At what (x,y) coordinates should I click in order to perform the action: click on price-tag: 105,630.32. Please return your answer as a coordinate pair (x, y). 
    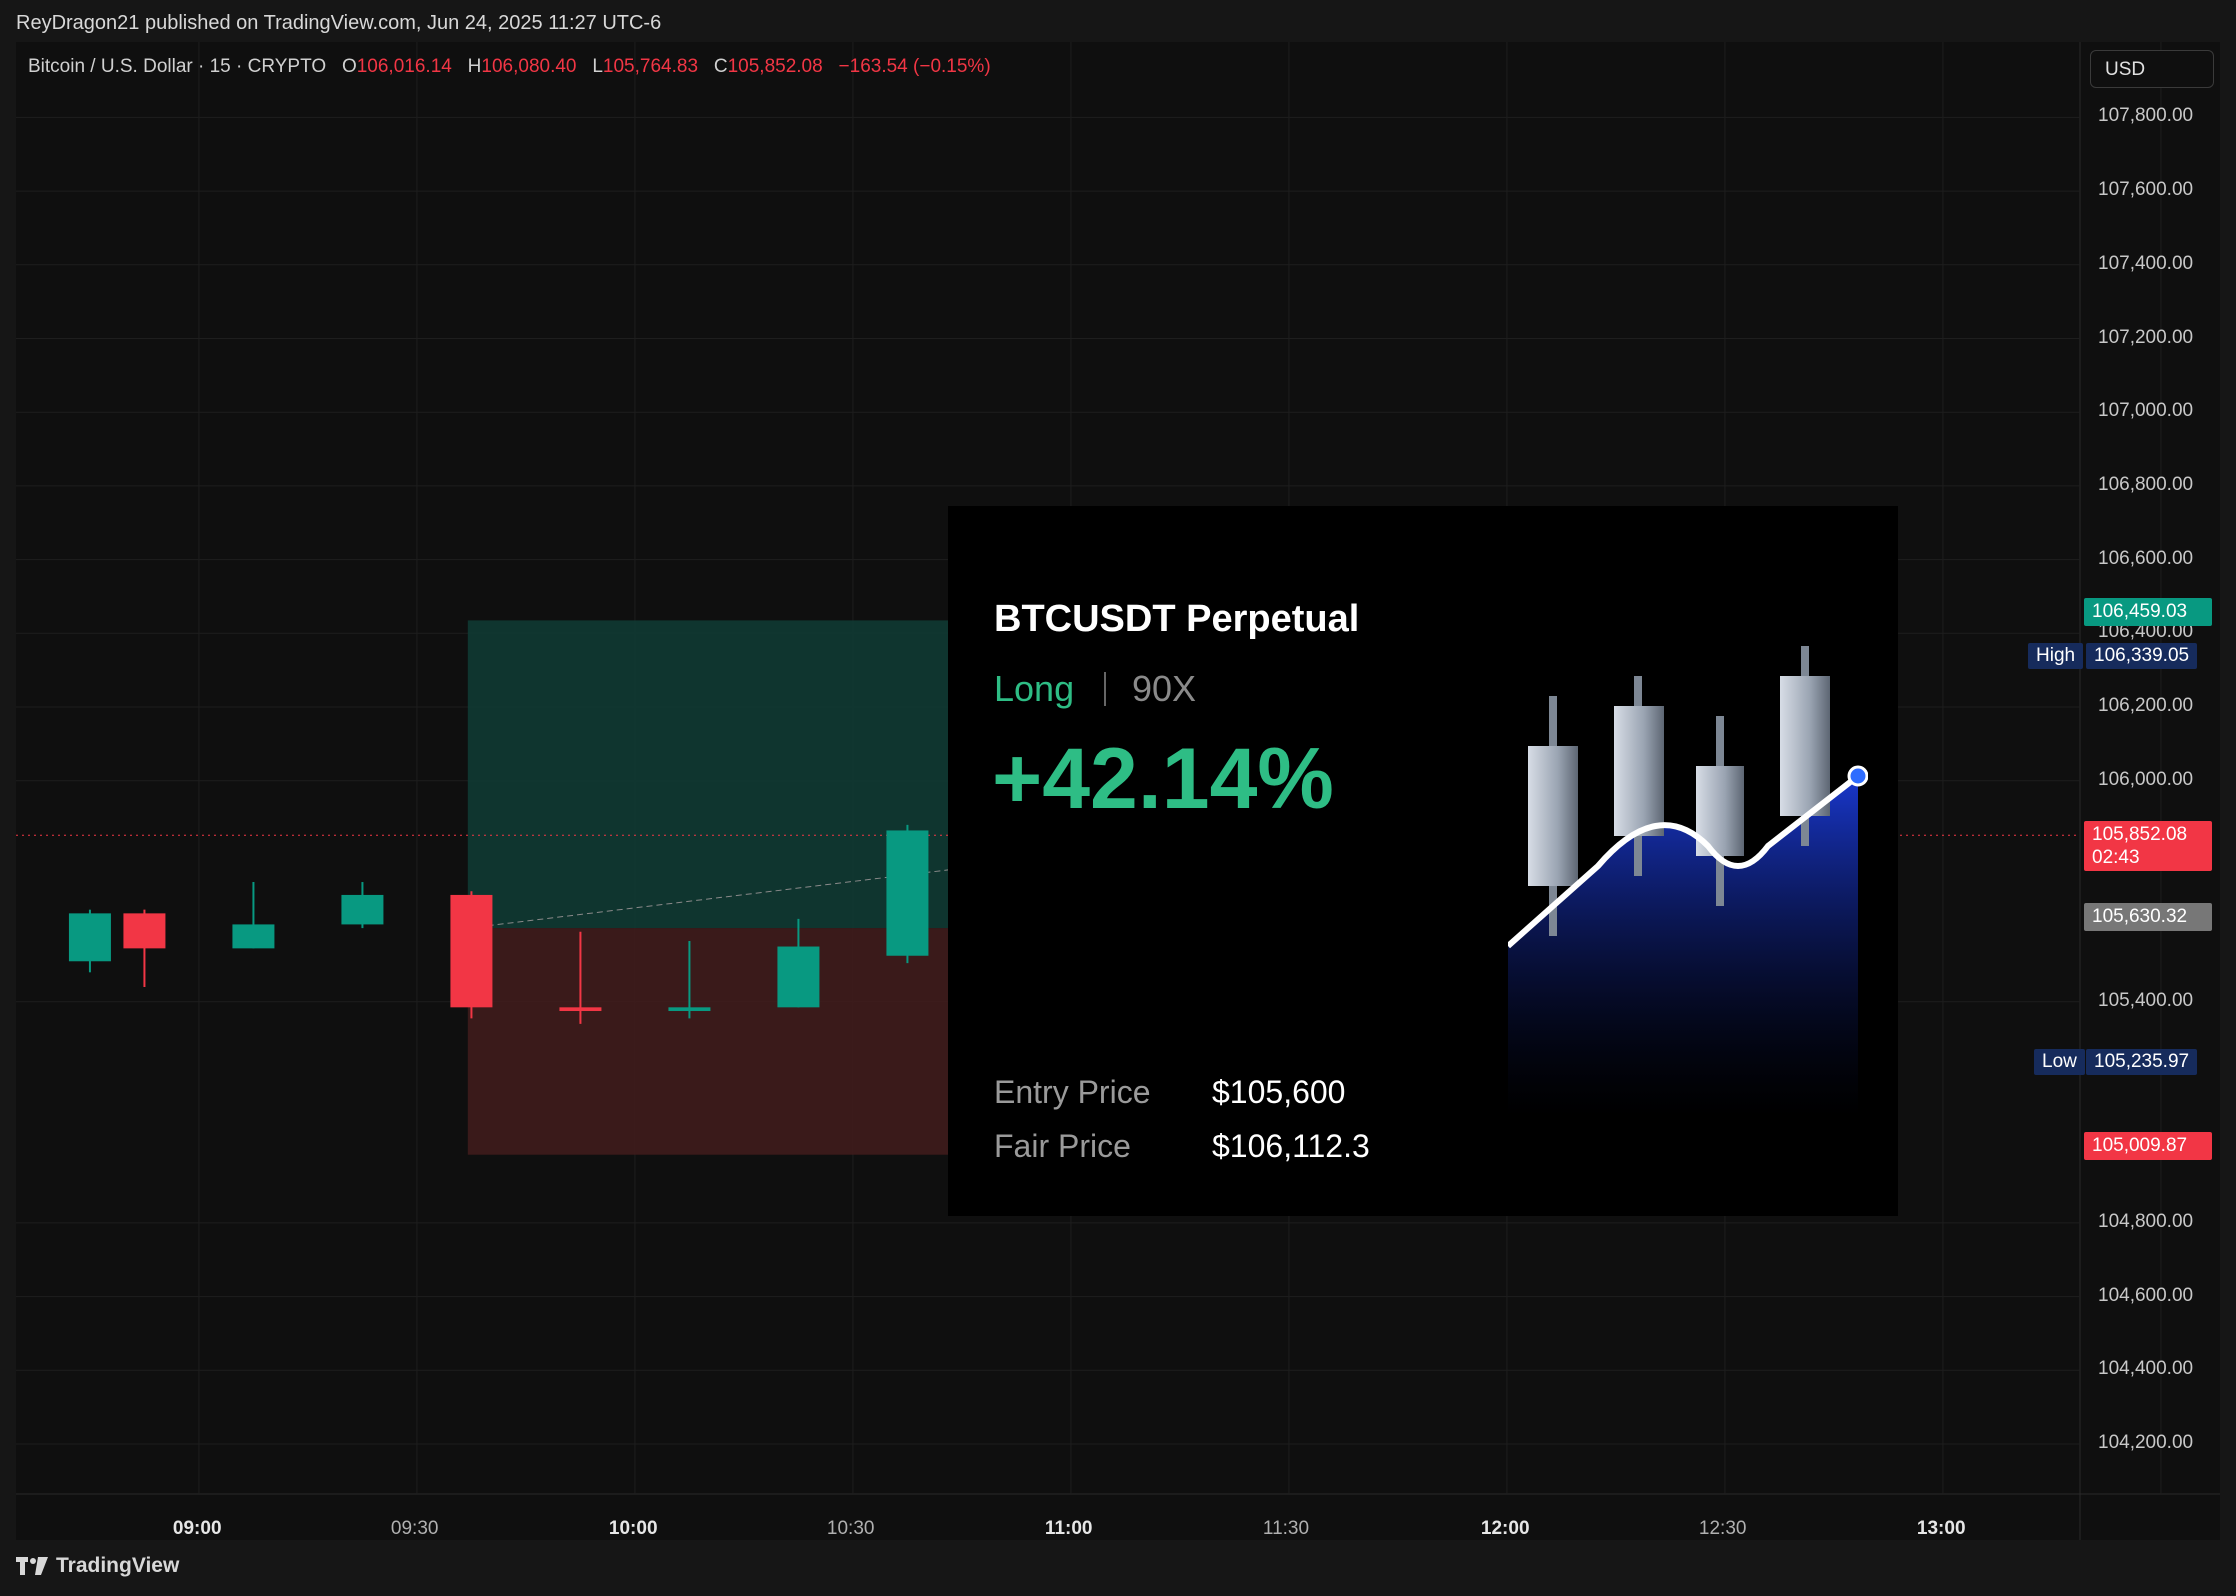
    Looking at the image, I should click on (2148, 916).